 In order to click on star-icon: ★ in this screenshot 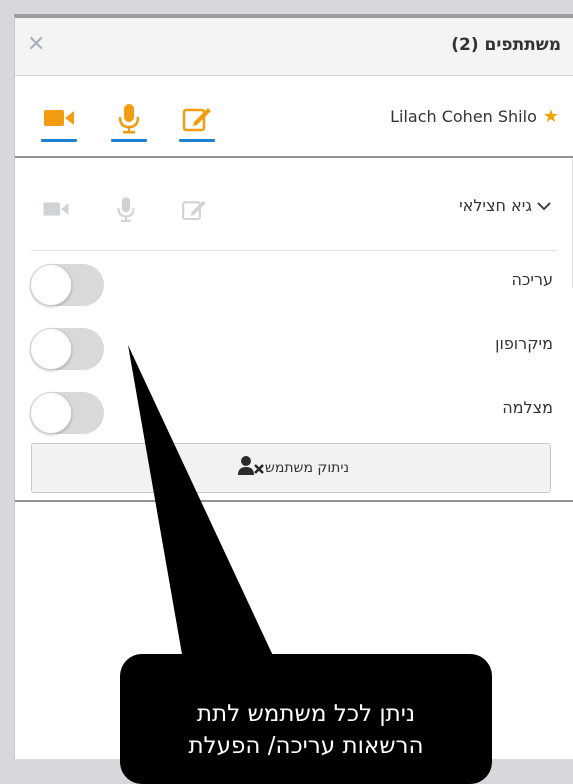, I will do `click(550, 116)`.